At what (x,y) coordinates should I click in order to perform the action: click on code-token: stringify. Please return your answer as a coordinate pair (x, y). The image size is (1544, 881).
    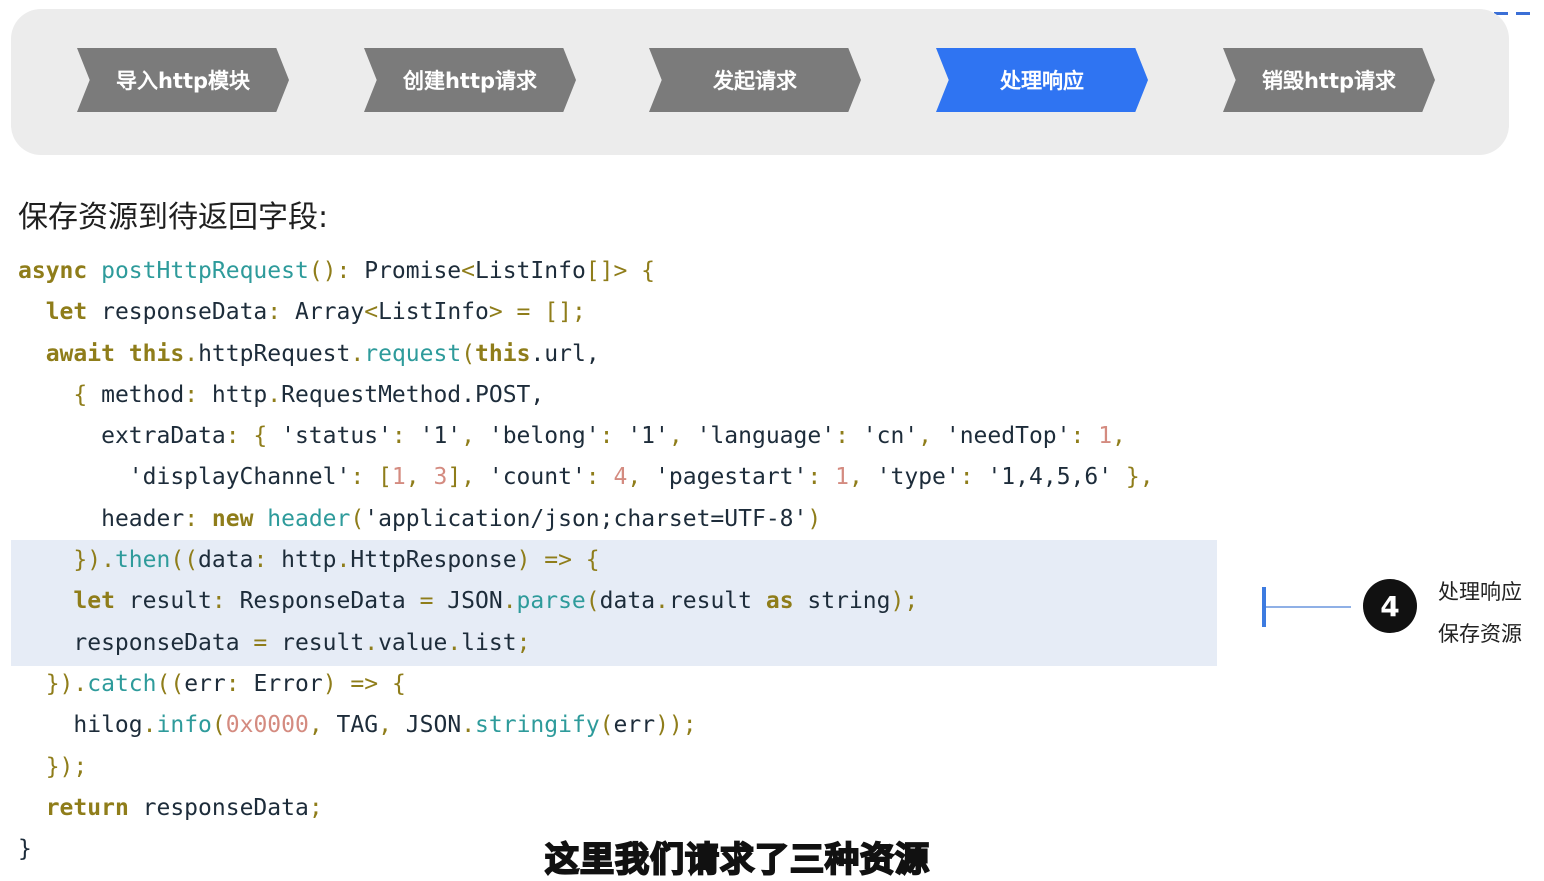
    Looking at the image, I should click on (537, 725).